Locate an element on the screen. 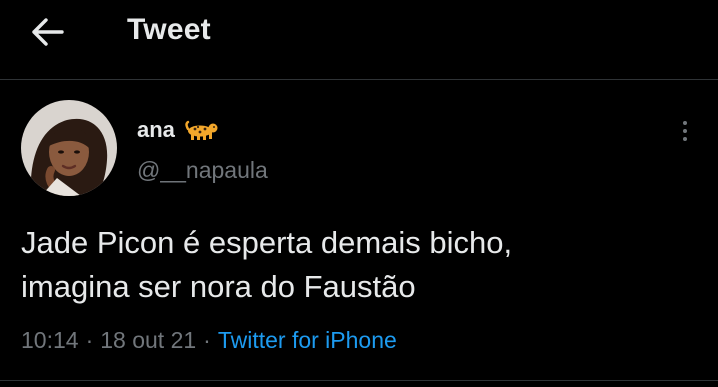 The image size is (718, 387). author-handle: @__napaula is located at coordinates (202, 170).